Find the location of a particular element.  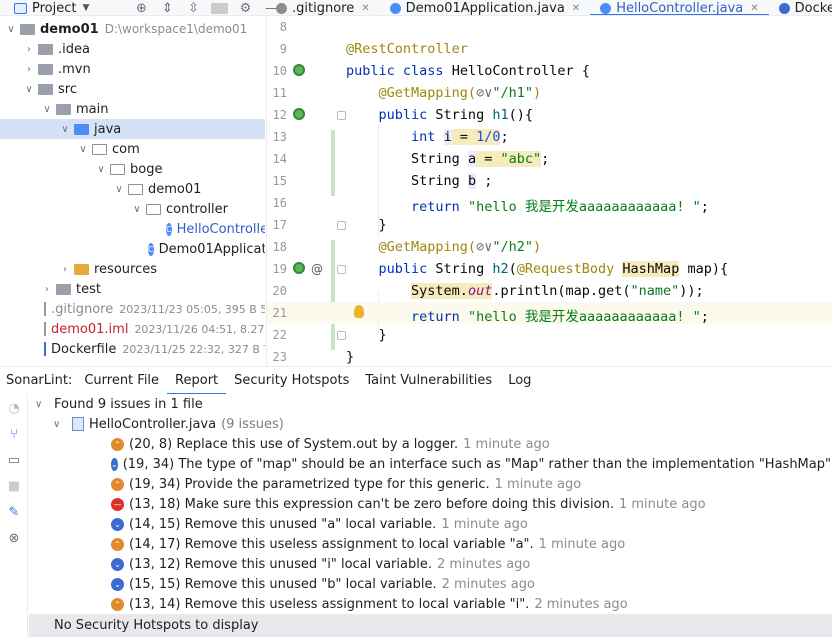

refresh-icon: ◔ is located at coordinates (14, 409).